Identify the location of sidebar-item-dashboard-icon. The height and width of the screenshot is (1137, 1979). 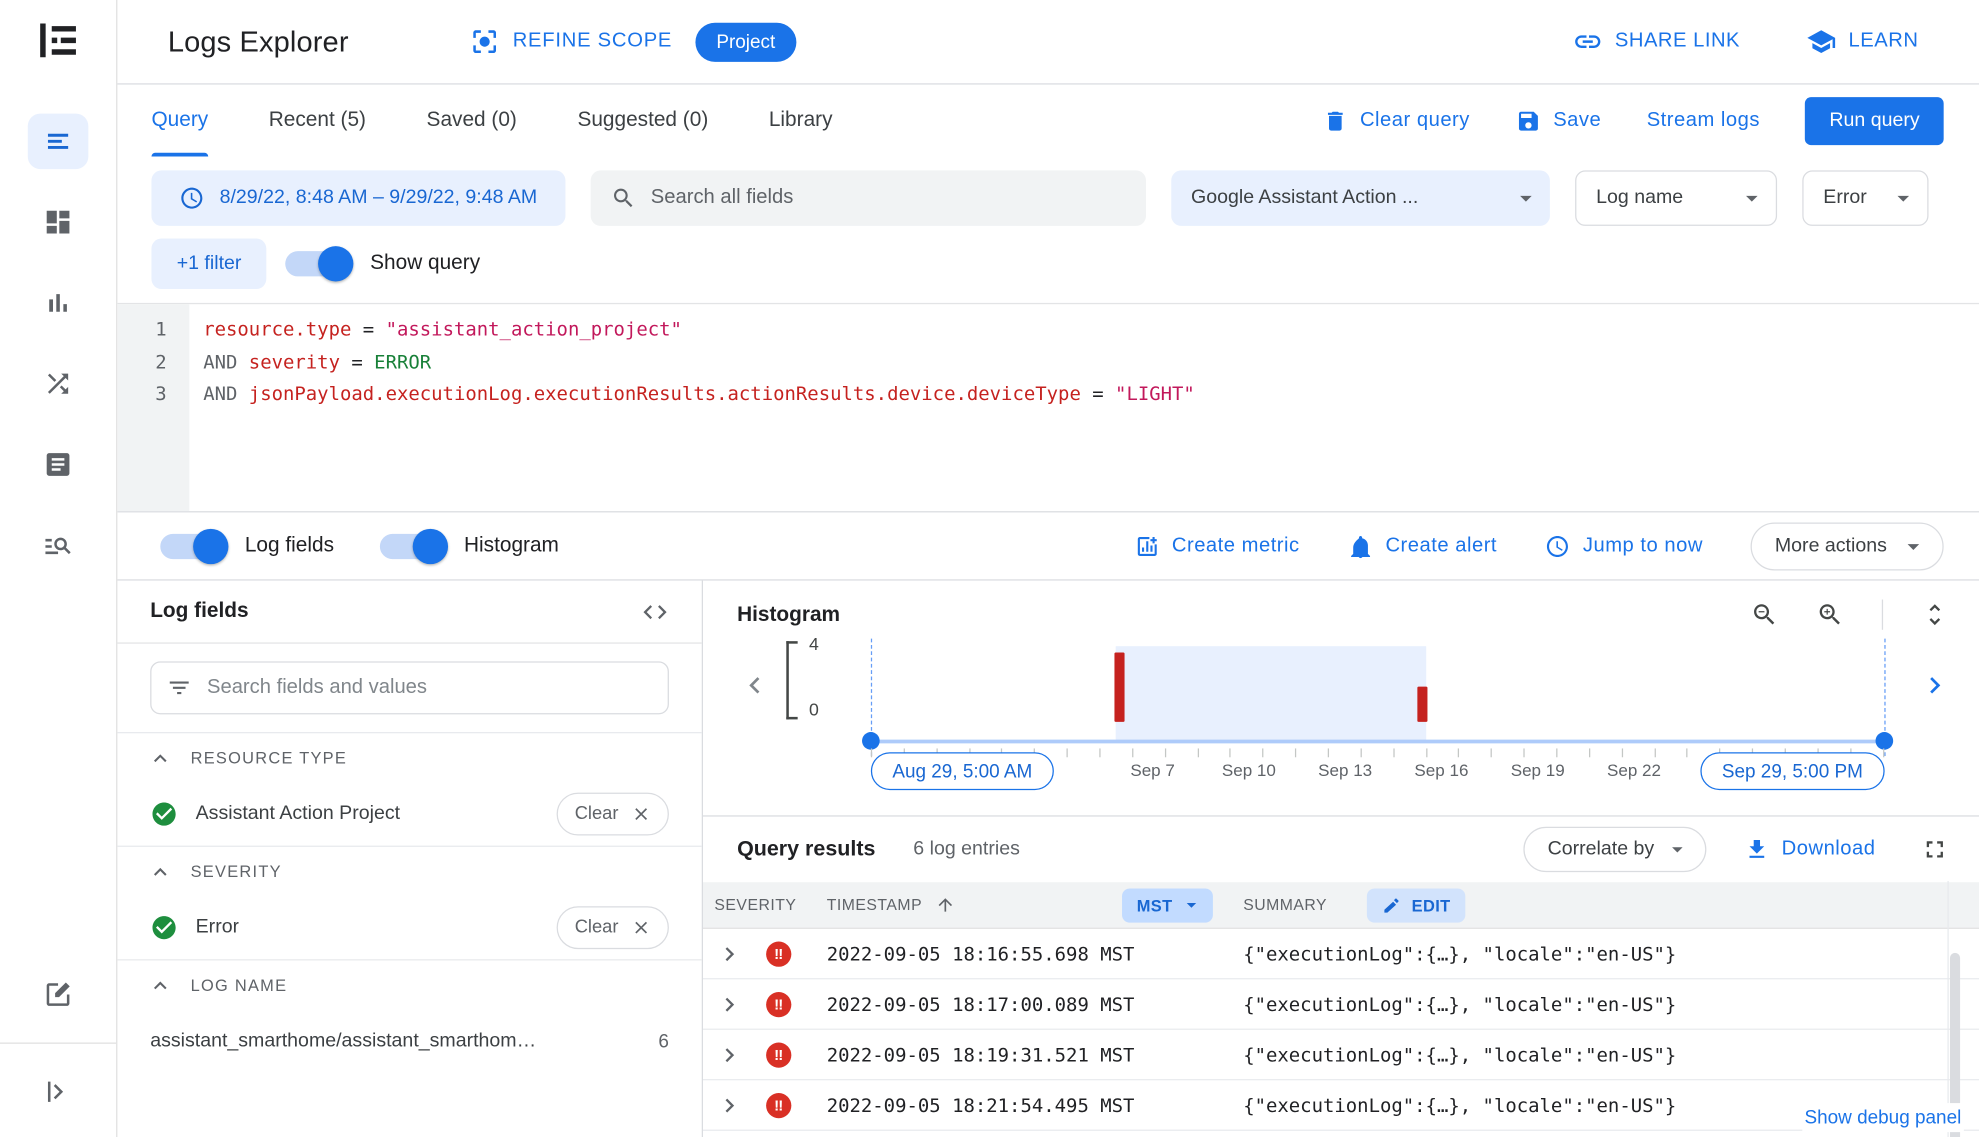
(58, 222).